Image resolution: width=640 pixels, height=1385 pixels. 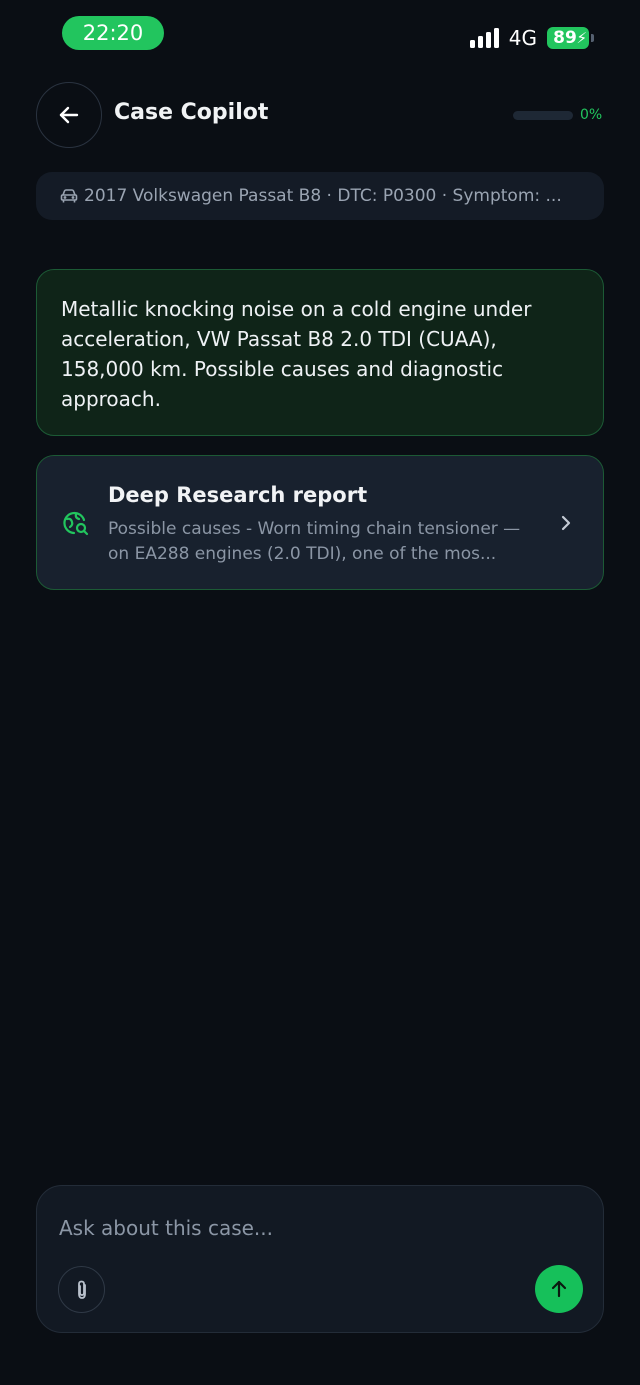 I want to click on paperclip-icon, so click(x=81, y=1289).